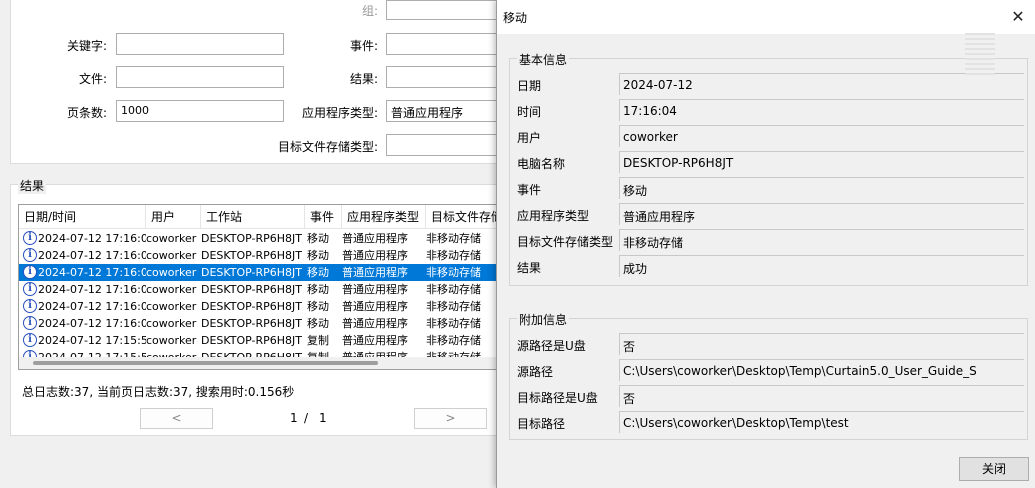 The width and height of the screenshot is (1035, 488). Describe the element at coordinates (200, 77) in the screenshot. I see `file-input` at that location.